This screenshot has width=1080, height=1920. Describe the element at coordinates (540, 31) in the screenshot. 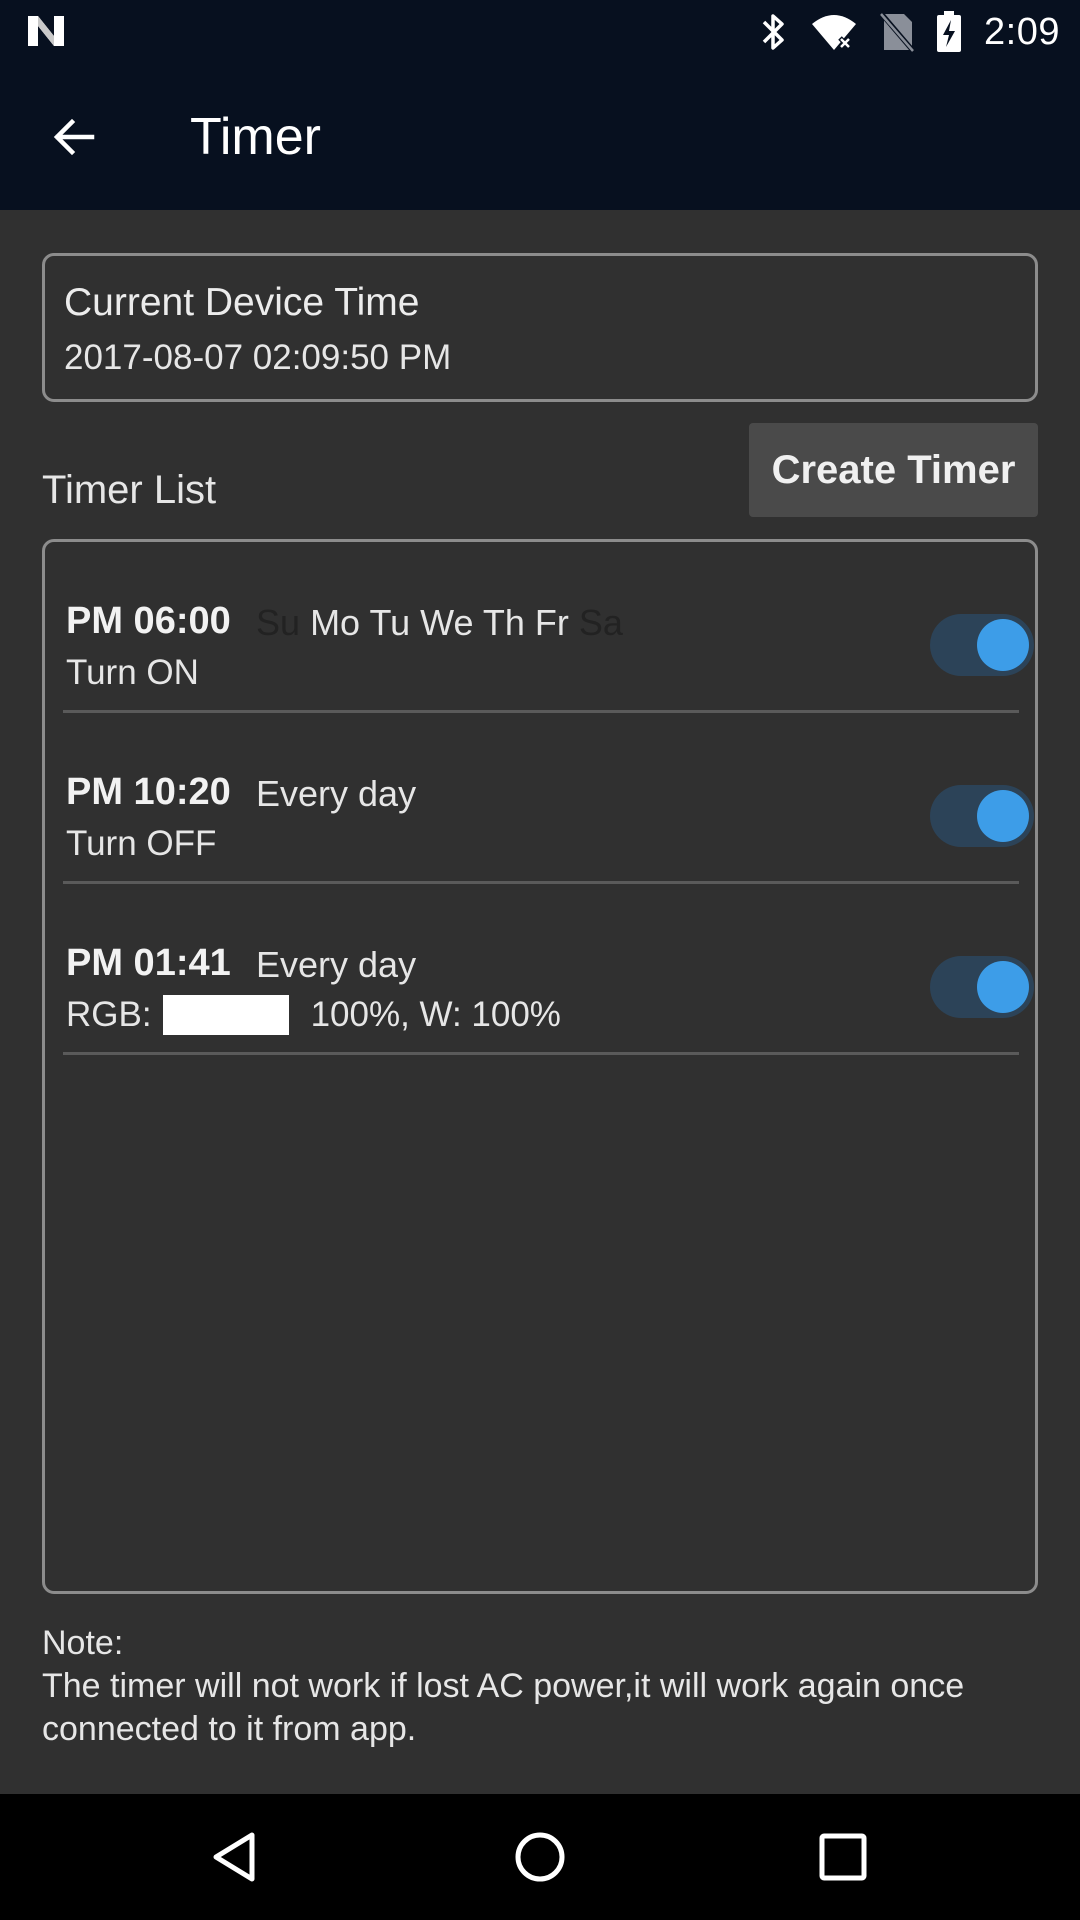

I see `status-bar: 2:09` at that location.